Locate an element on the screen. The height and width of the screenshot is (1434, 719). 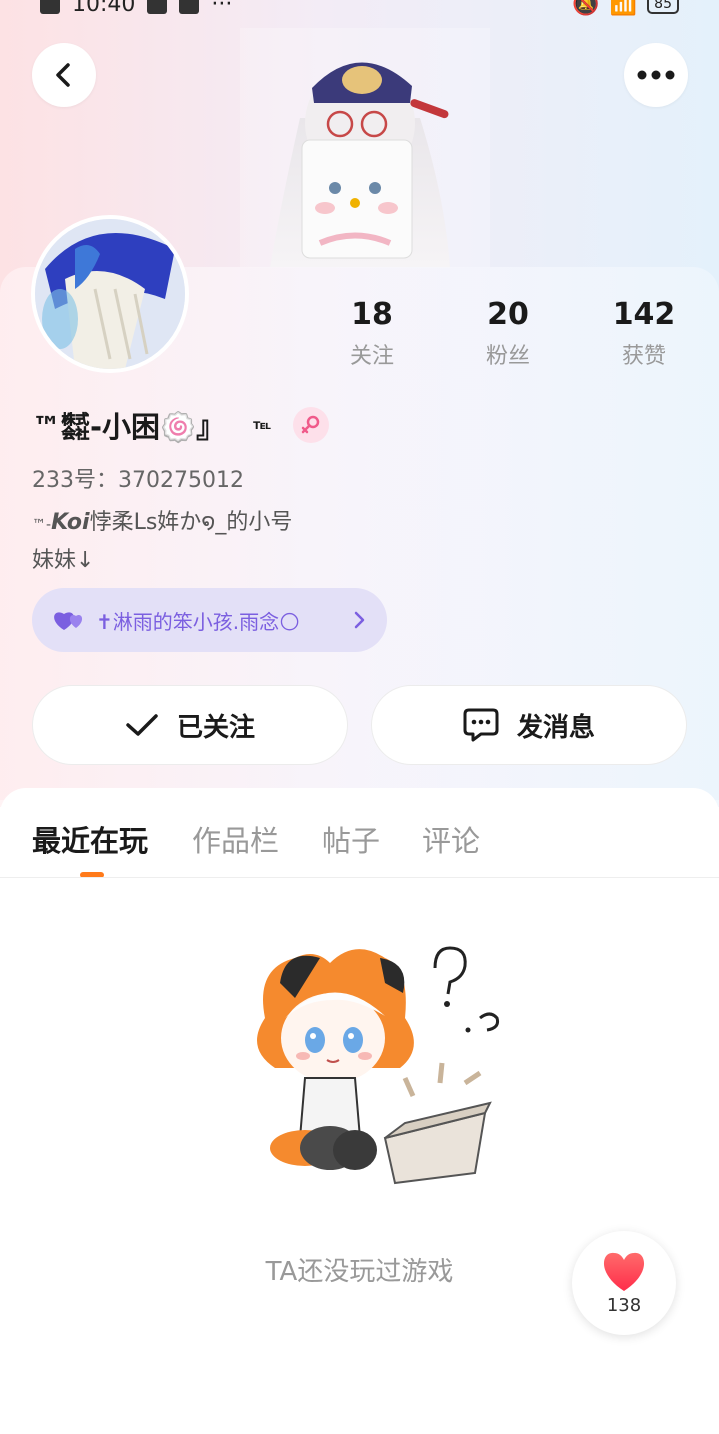
name-row: ™㍿-小困🍥』 ℡ is located at coordinates (181, 425).